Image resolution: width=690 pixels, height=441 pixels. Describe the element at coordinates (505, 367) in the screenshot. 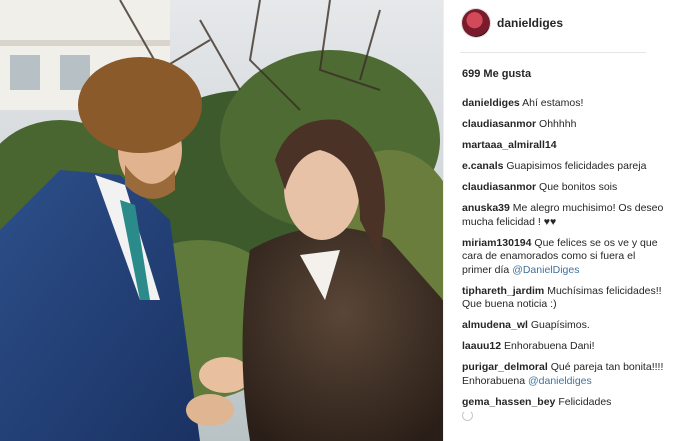

I see `comment-username: purigar_delmoral` at that location.